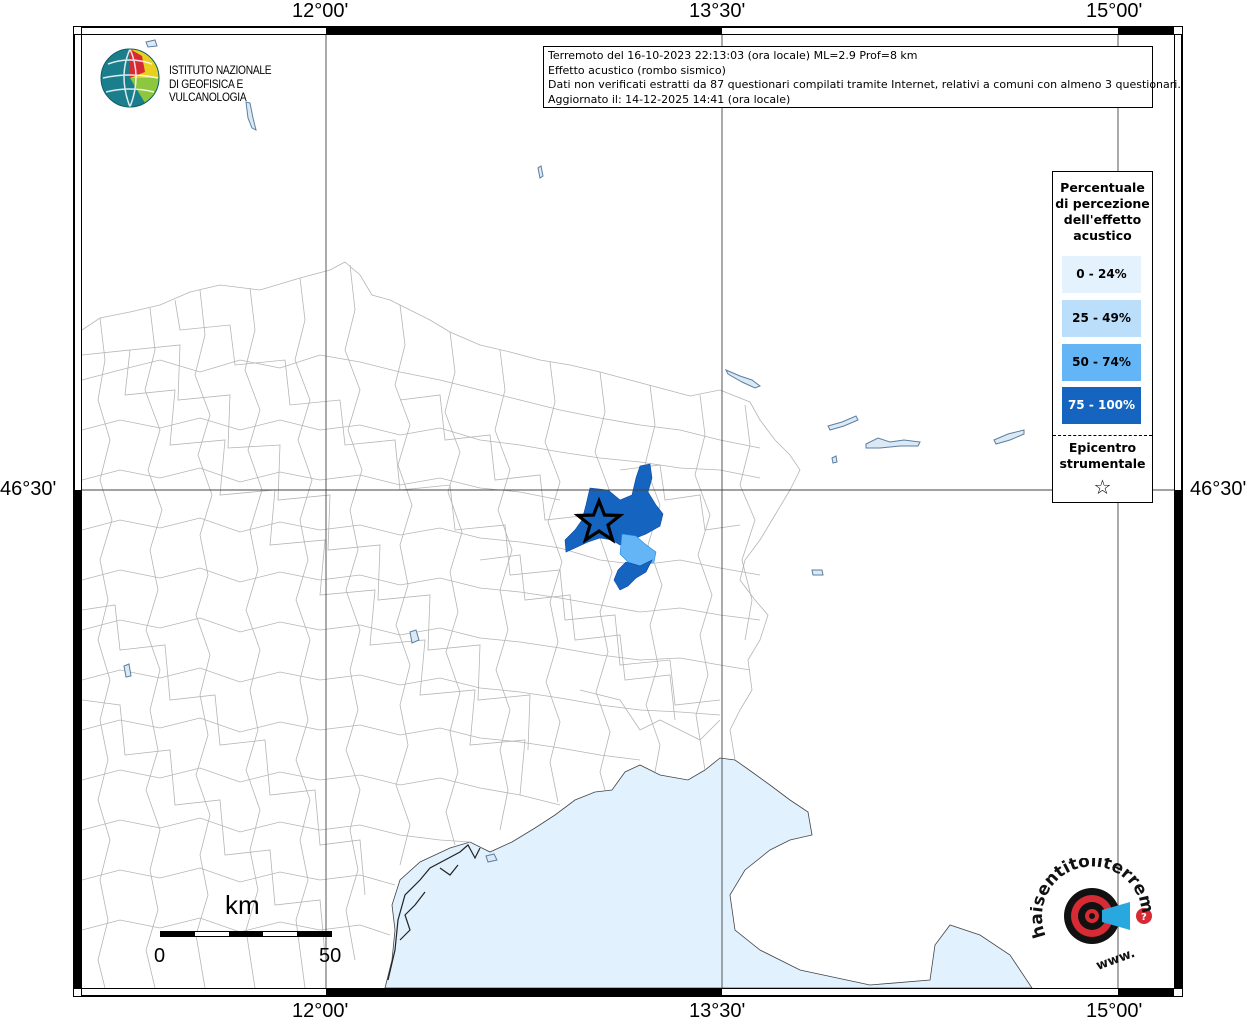 Image resolution: width=1255 pixels, height=1024 pixels. Describe the element at coordinates (242, 905) in the screenshot. I see `scalebar-unit: km` at that location.